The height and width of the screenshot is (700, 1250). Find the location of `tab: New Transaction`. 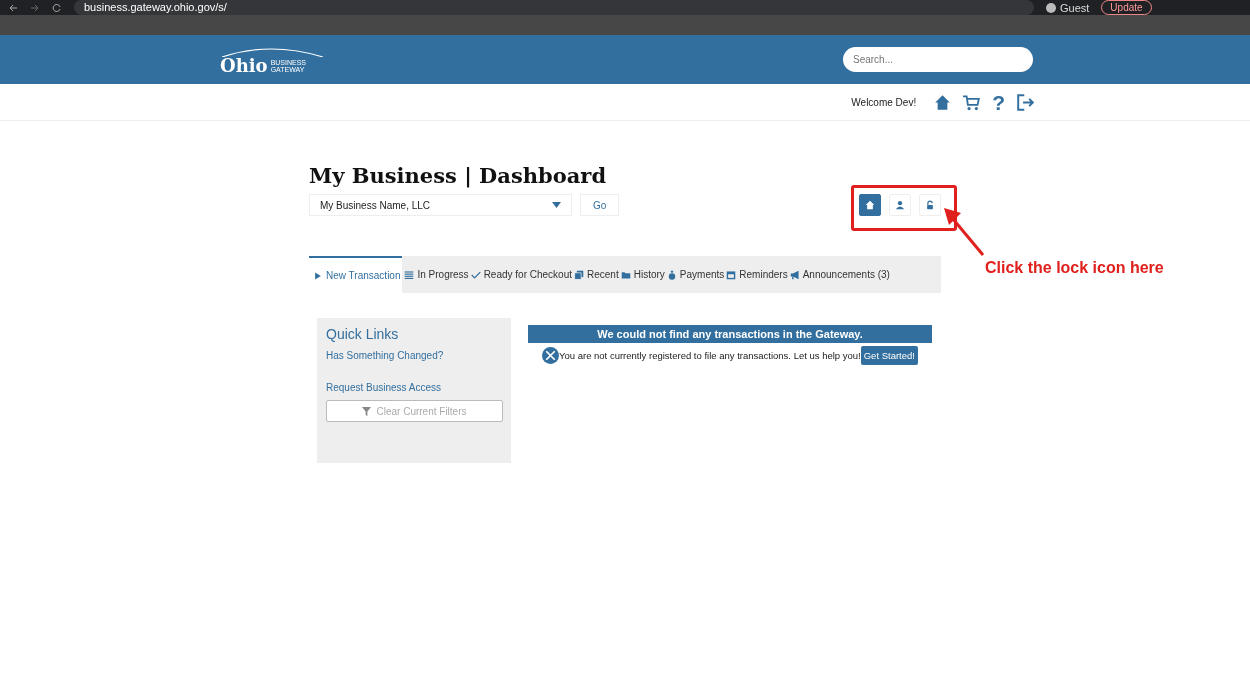

tab: New Transaction is located at coordinates (356, 274).